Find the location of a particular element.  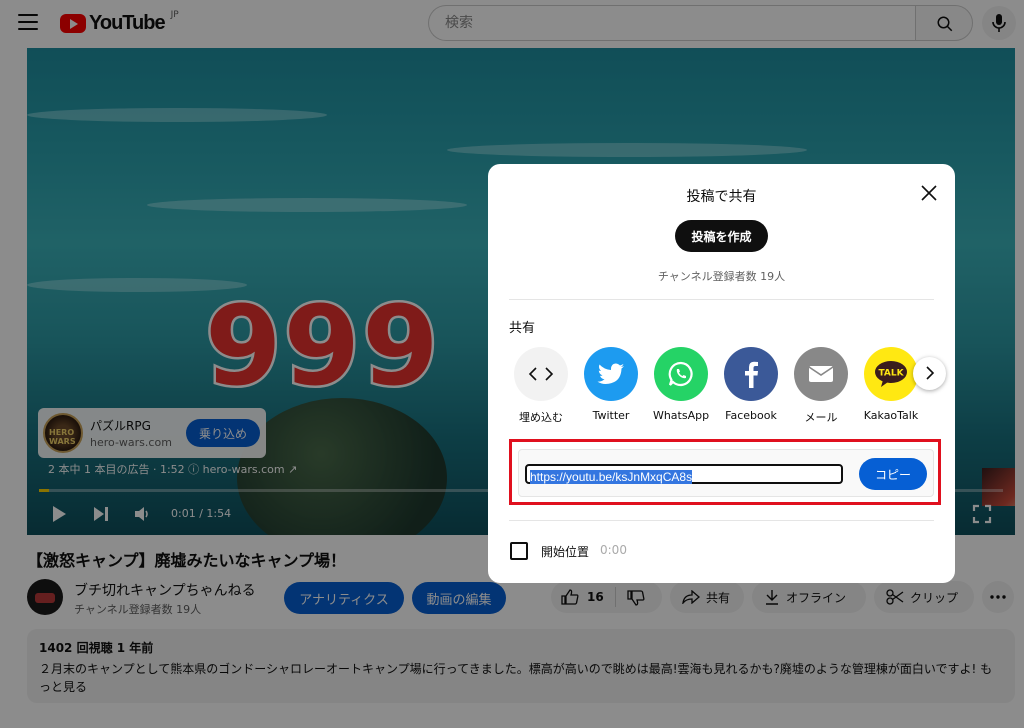

share-twitter: Twitter is located at coordinates (611, 384).